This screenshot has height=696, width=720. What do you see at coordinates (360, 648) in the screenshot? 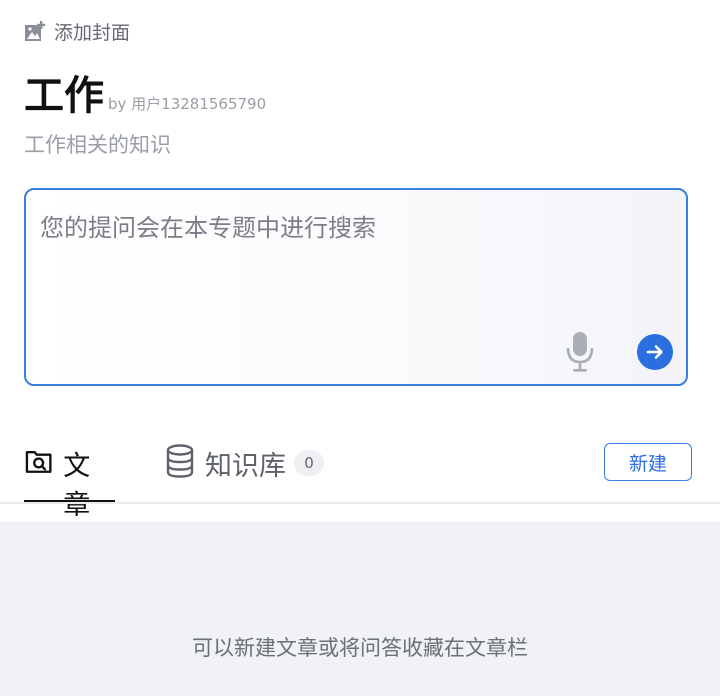
I see `empty-state-text: 可以新建文章或将问答收藏在文章栏` at bounding box center [360, 648].